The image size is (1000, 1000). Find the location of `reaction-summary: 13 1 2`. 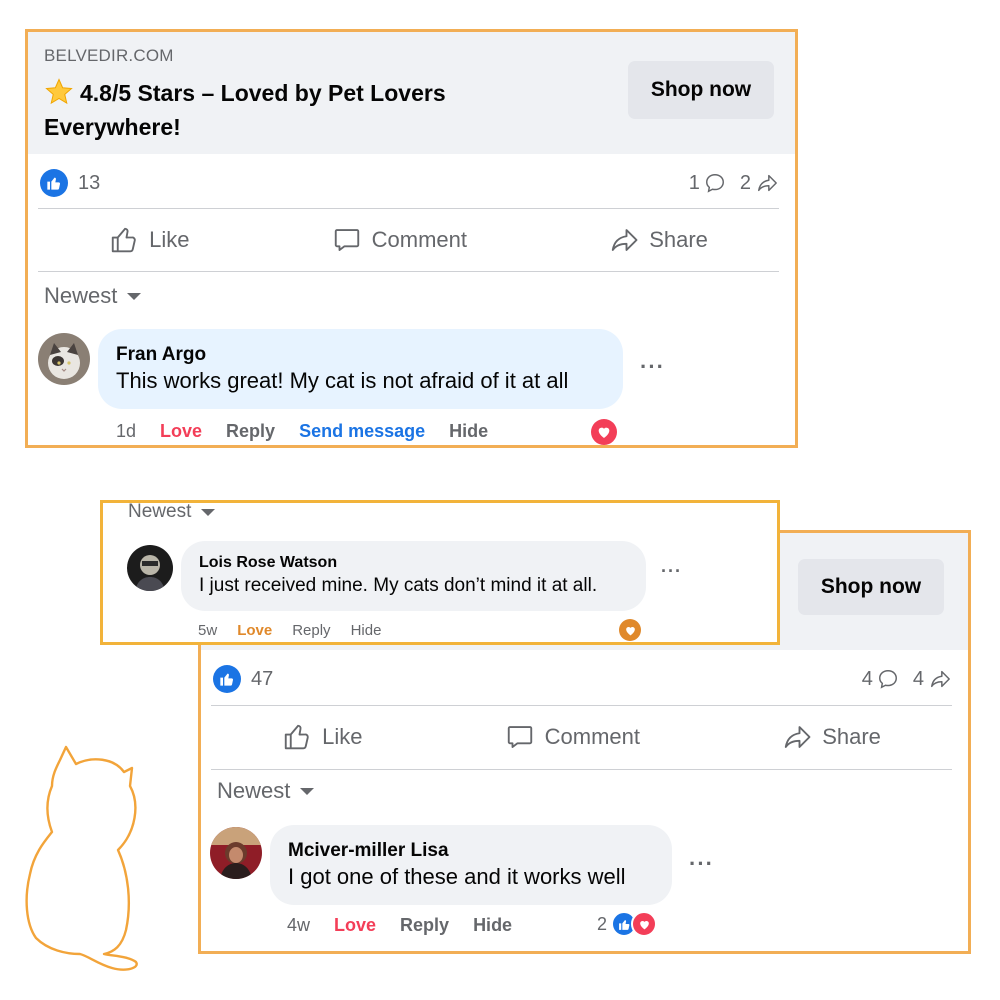

reaction-summary: 13 1 2 is located at coordinates (409, 183).